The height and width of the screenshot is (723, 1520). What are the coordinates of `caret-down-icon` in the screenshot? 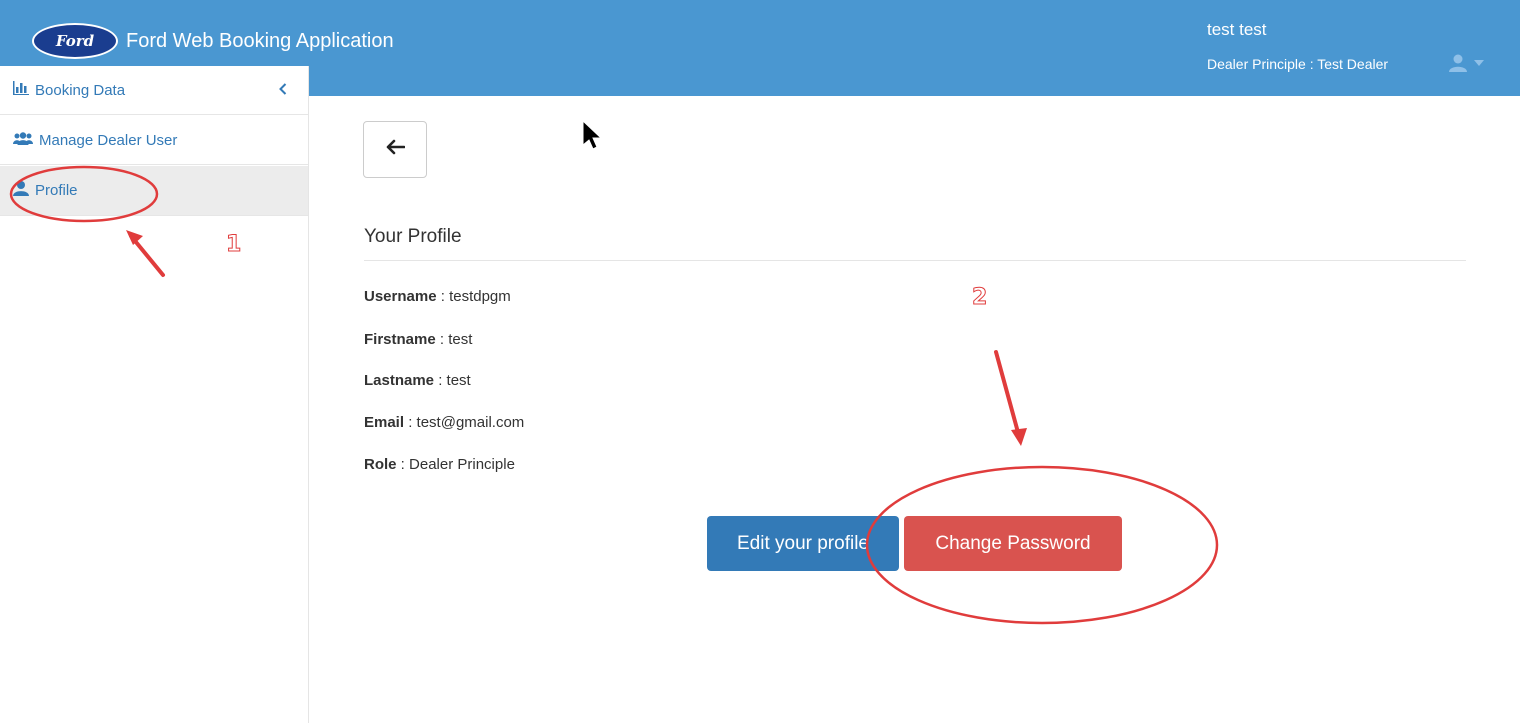 It's located at (1479, 63).